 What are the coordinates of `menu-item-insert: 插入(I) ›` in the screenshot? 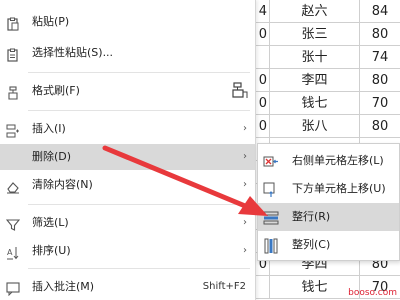 It's located at (128, 129).